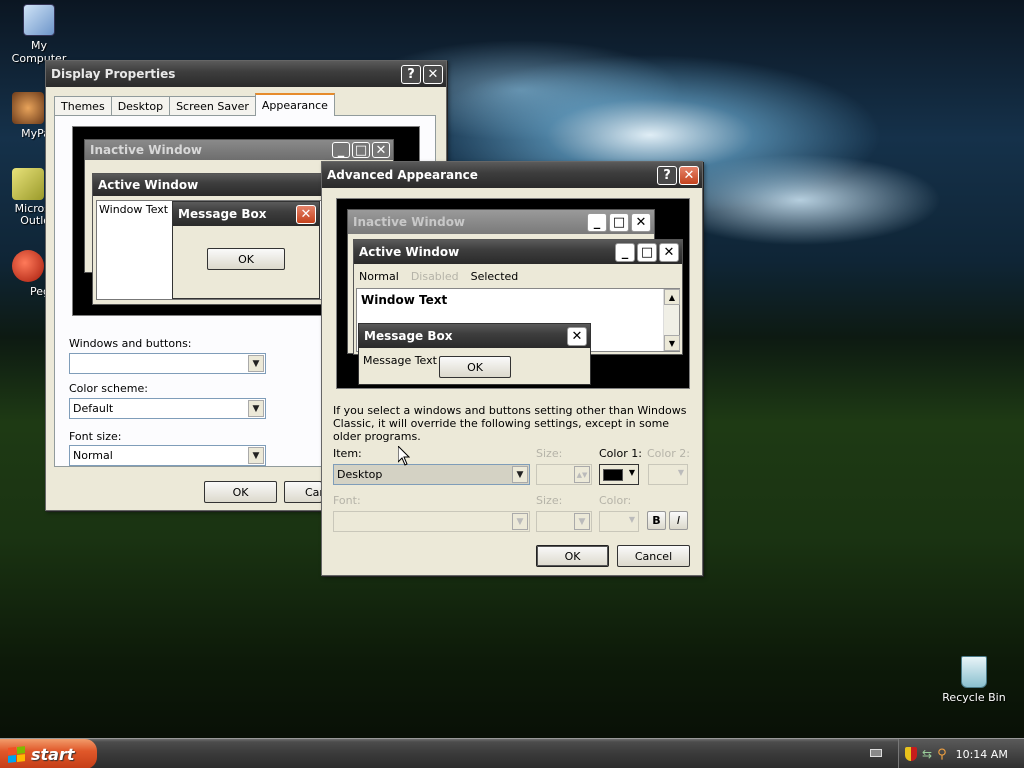 This screenshot has height=768, width=1024. I want to click on preview-scrollbar: ▲ ▼, so click(671, 320).